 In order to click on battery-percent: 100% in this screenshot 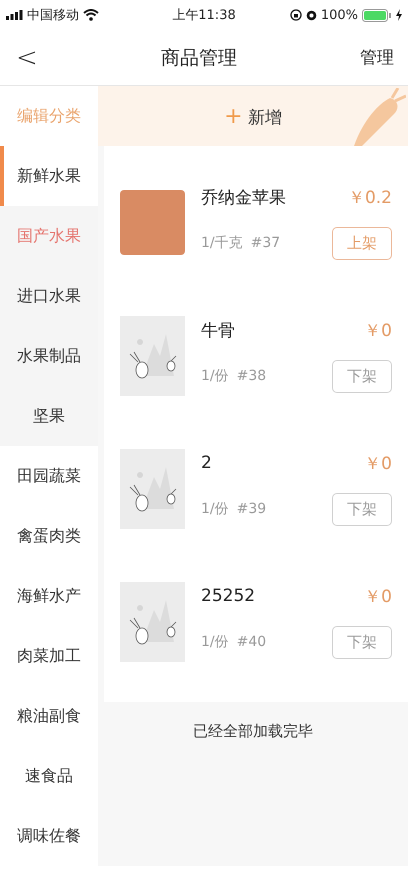, I will do `click(339, 15)`.